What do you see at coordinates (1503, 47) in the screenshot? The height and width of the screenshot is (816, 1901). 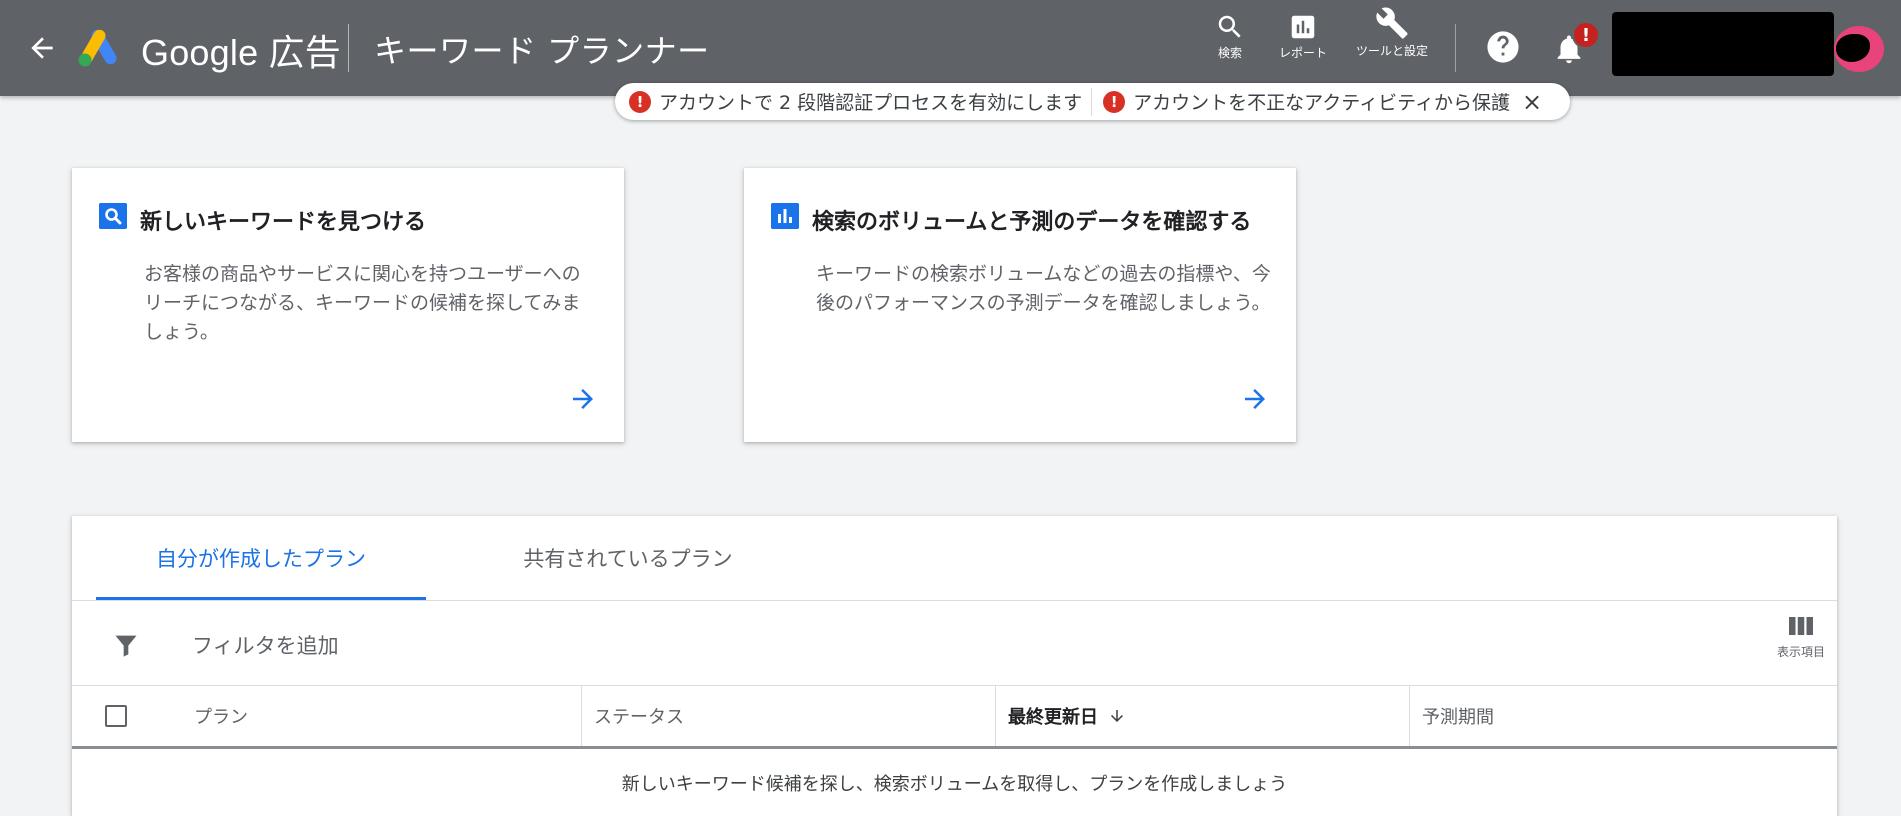 I see `help-icon` at bounding box center [1503, 47].